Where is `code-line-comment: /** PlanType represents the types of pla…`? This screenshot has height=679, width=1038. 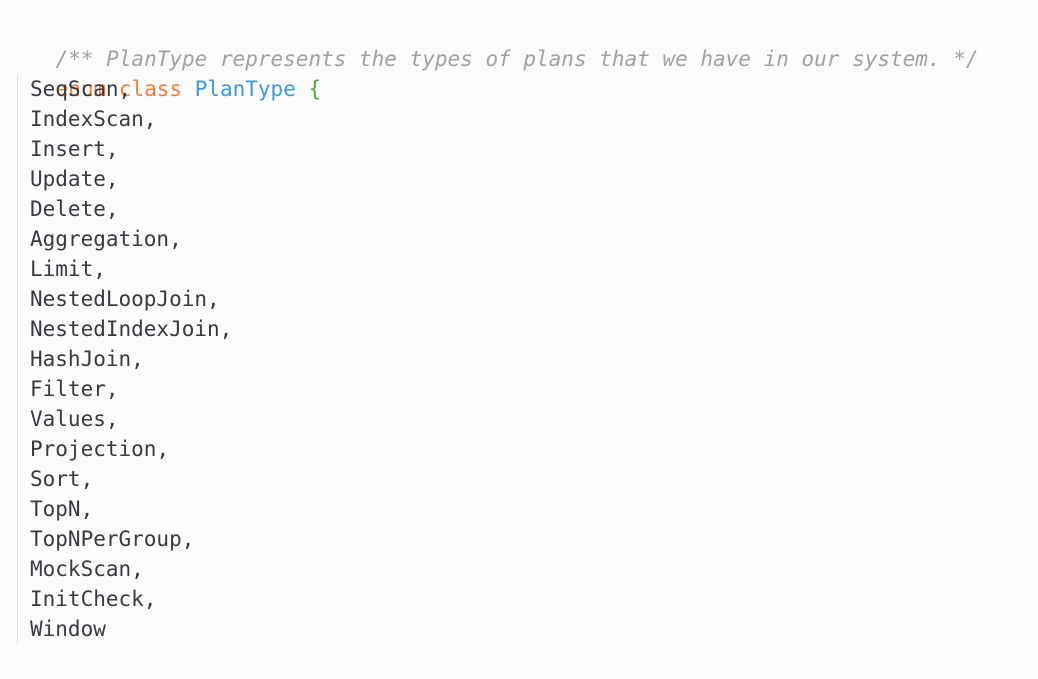 code-line-comment: /** PlanType represents the types of pla… is located at coordinates (521, 42).